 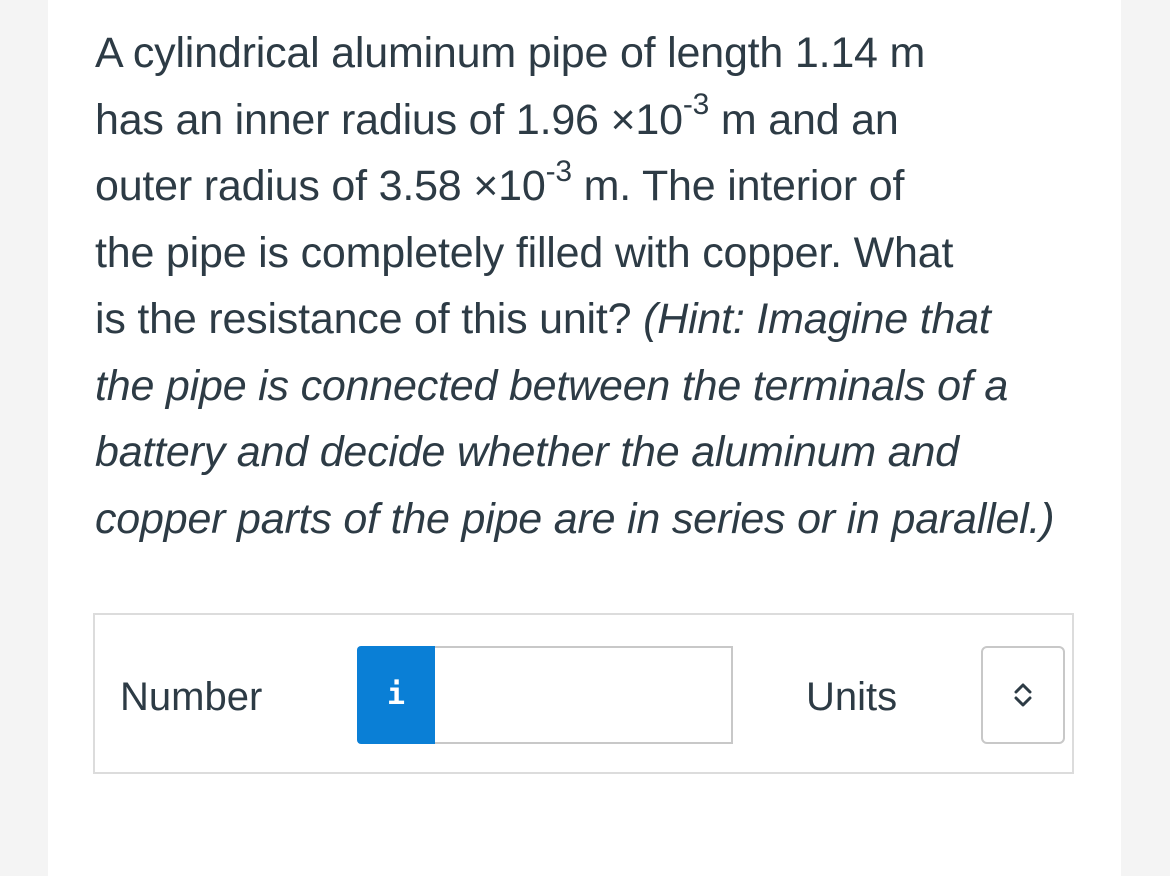 What do you see at coordinates (389, 119) in the screenshot?
I see `question-text-segment: has an inner radius of 1.96 ×10` at bounding box center [389, 119].